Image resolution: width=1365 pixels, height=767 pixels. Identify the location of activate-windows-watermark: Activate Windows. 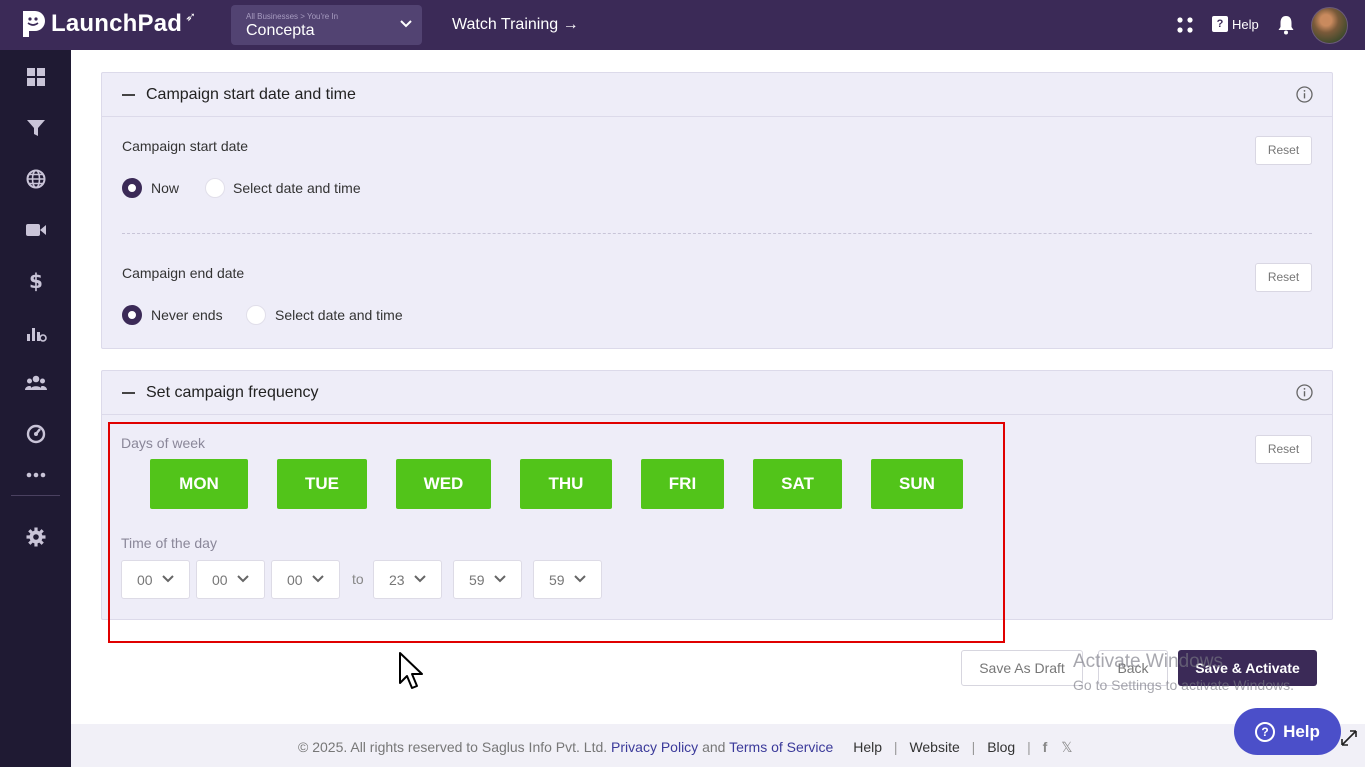
(1148, 661).